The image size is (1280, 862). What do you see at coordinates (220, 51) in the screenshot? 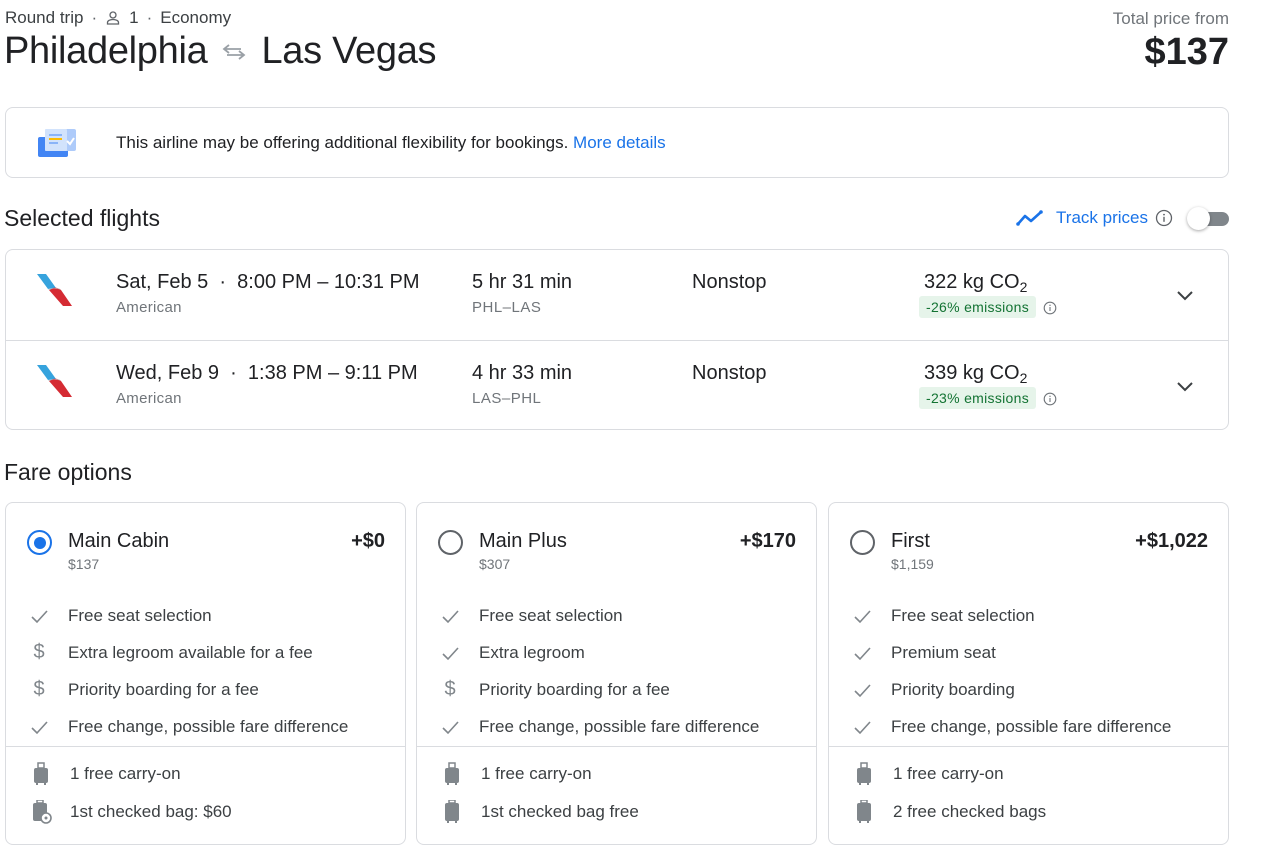
I see `route-title: Philadelphia Las Vegas` at bounding box center [220, 51].